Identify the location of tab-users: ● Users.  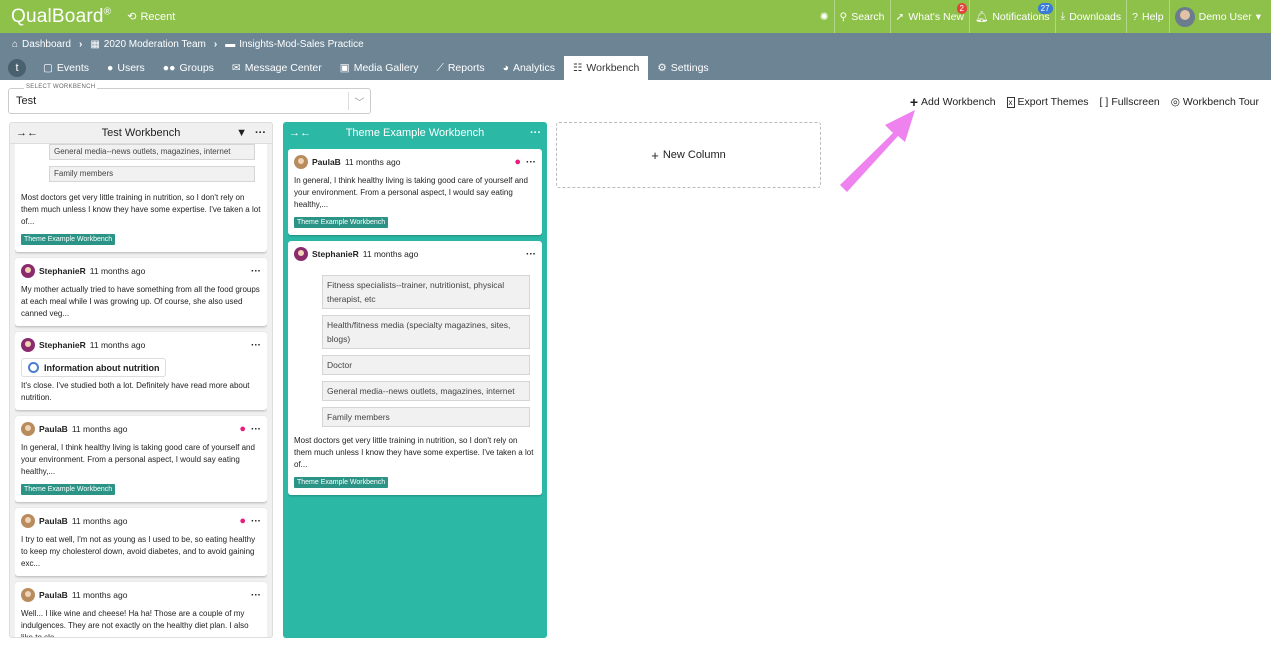
(126, 68).